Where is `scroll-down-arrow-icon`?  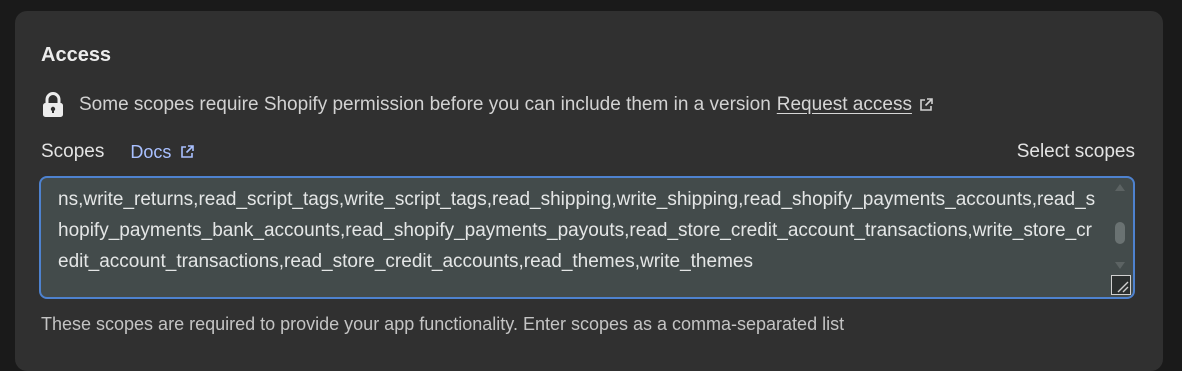 scroll-down-arrow-icon is located at coordinates (1120, 265).